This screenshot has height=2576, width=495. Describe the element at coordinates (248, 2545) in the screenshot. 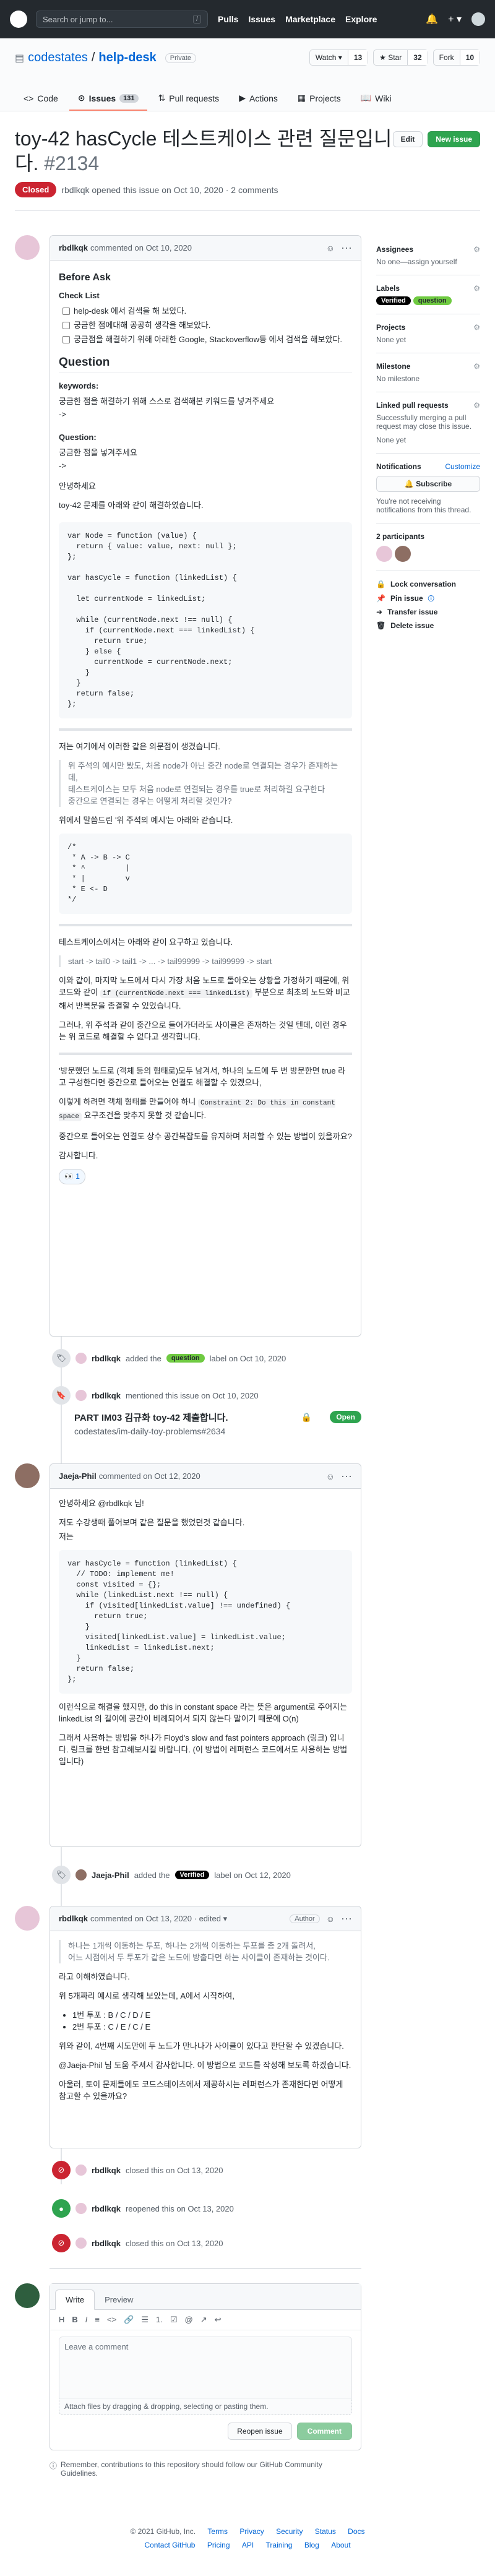

I see `footer-link-api: API` at that location.